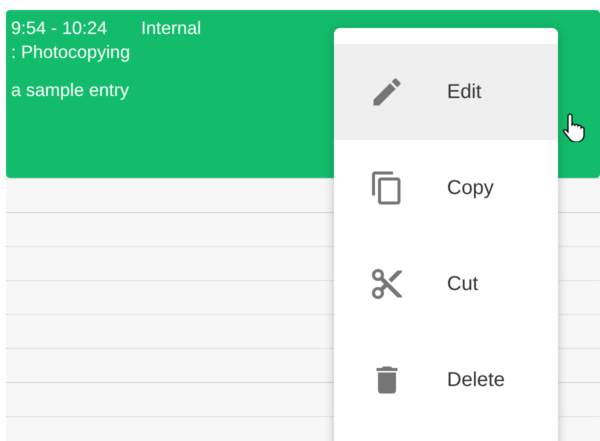 This screenshot has width=600, height=441. What do you see at coordinates (387, 284) in the screenshot?
I see `scissors-icon` at bounding box center [387, 284].